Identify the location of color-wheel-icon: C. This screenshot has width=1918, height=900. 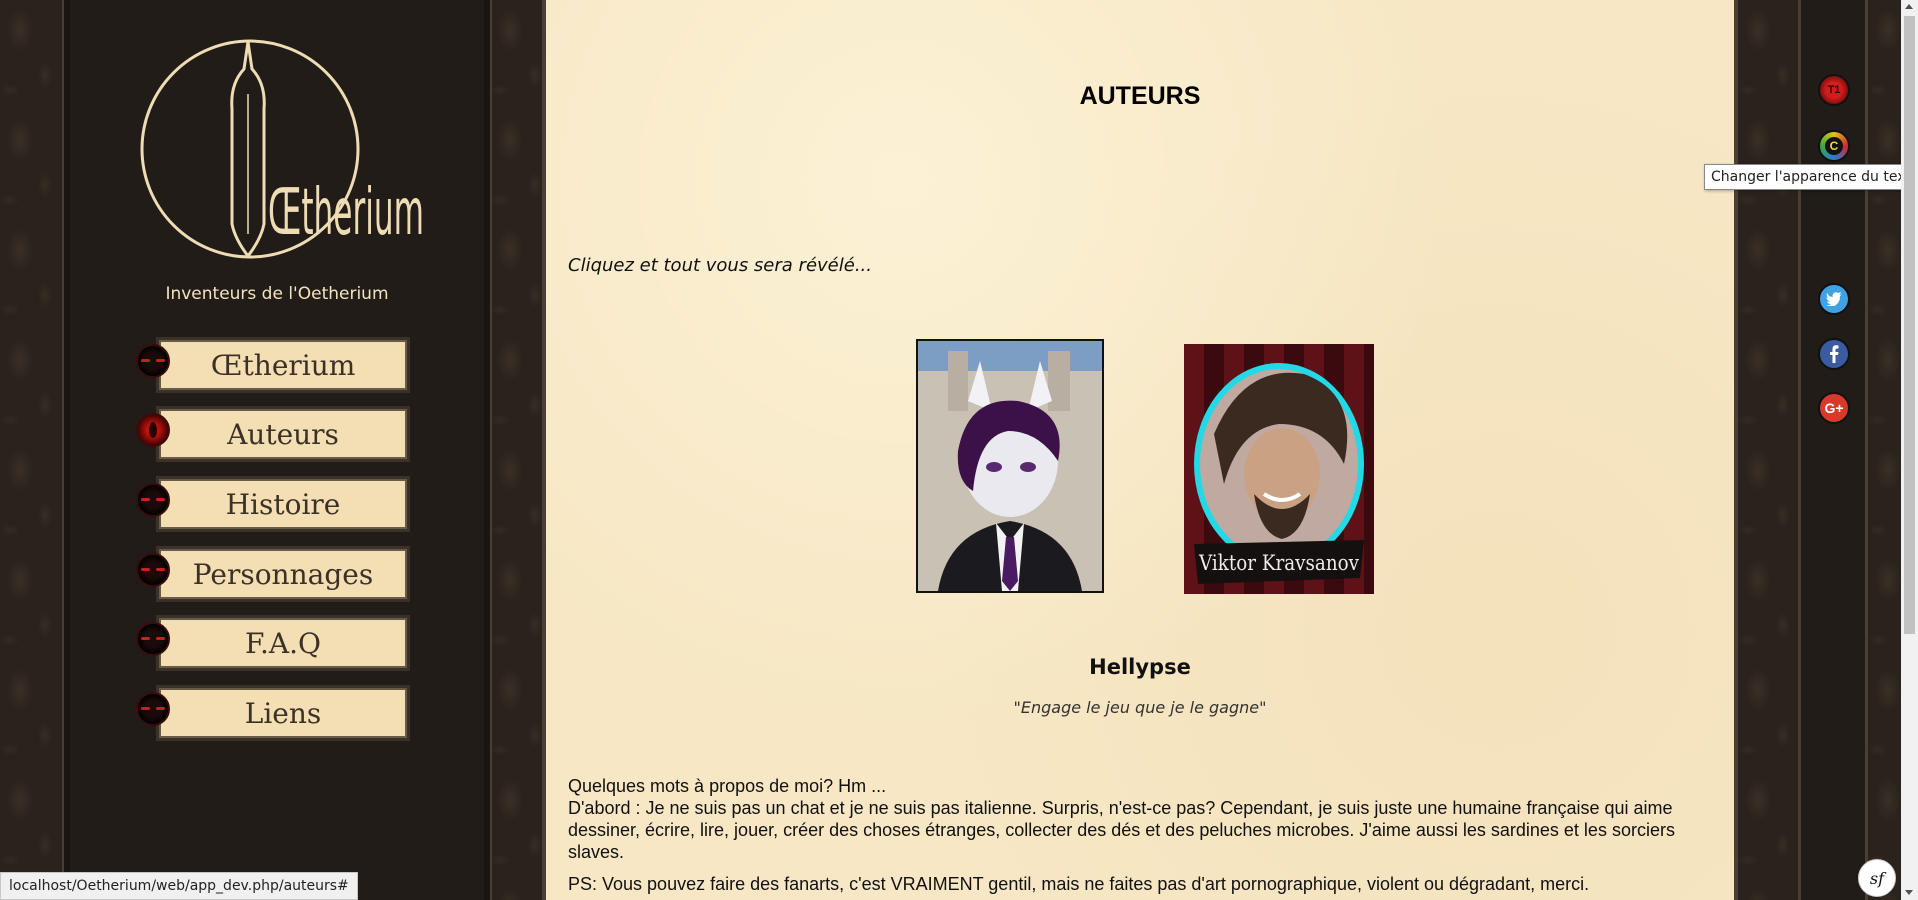
(1834, 146).